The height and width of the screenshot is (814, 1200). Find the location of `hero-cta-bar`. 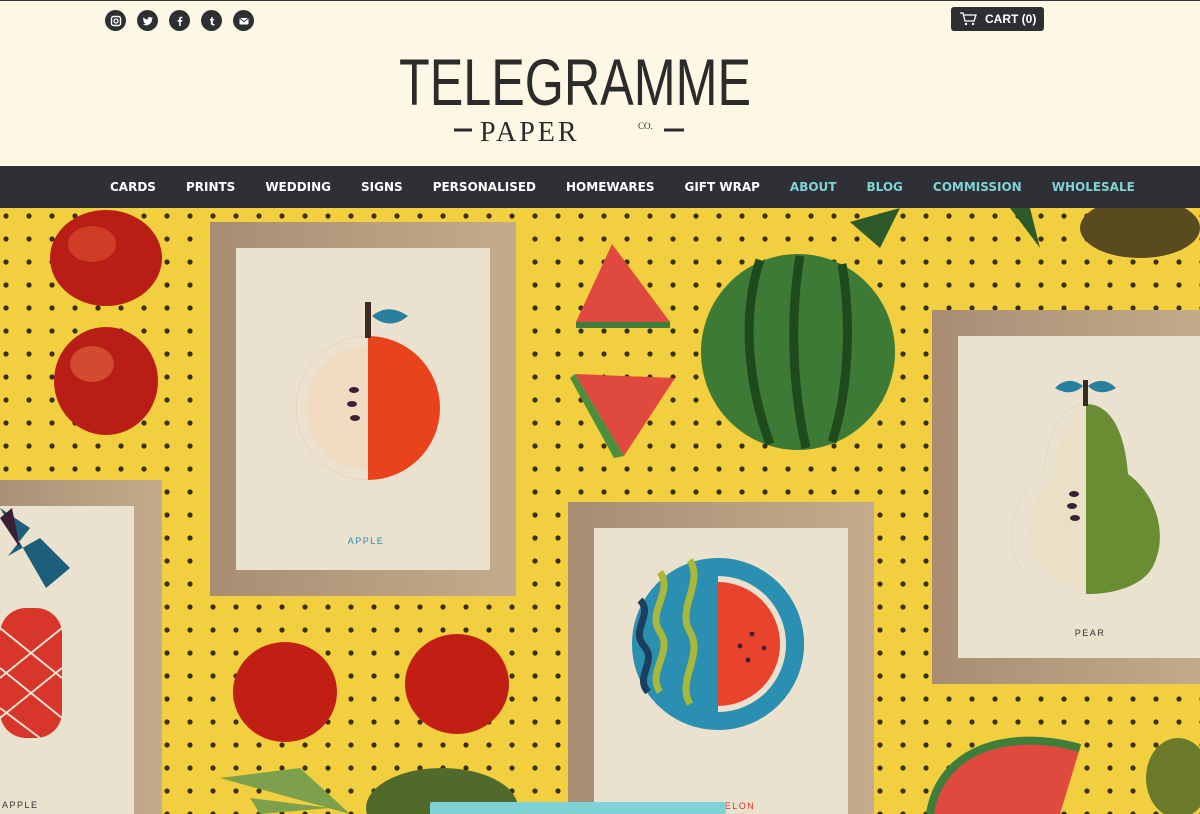

hero-cta-bar is located at coordinates (578, 808).